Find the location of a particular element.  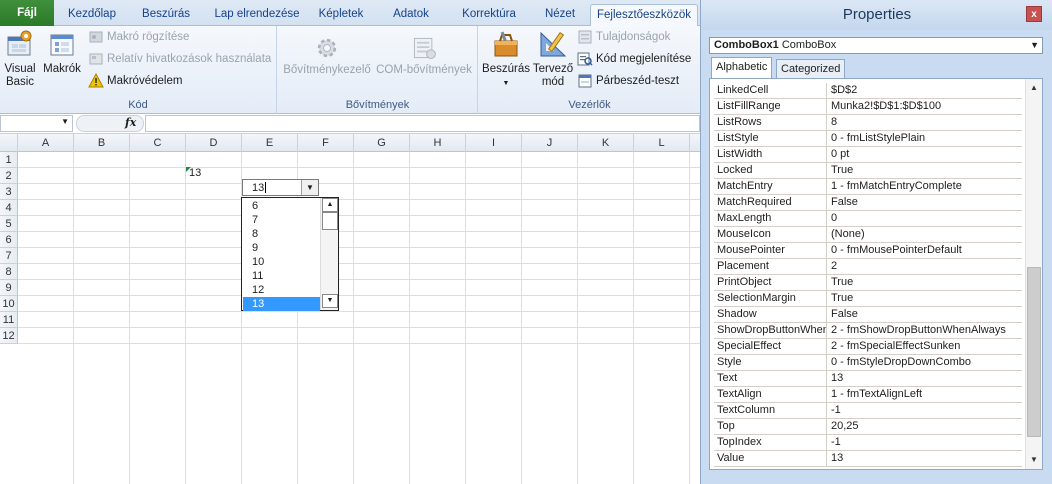

property-value: 0 - fmMousePointerDefault is located at coordinates (925, 251).